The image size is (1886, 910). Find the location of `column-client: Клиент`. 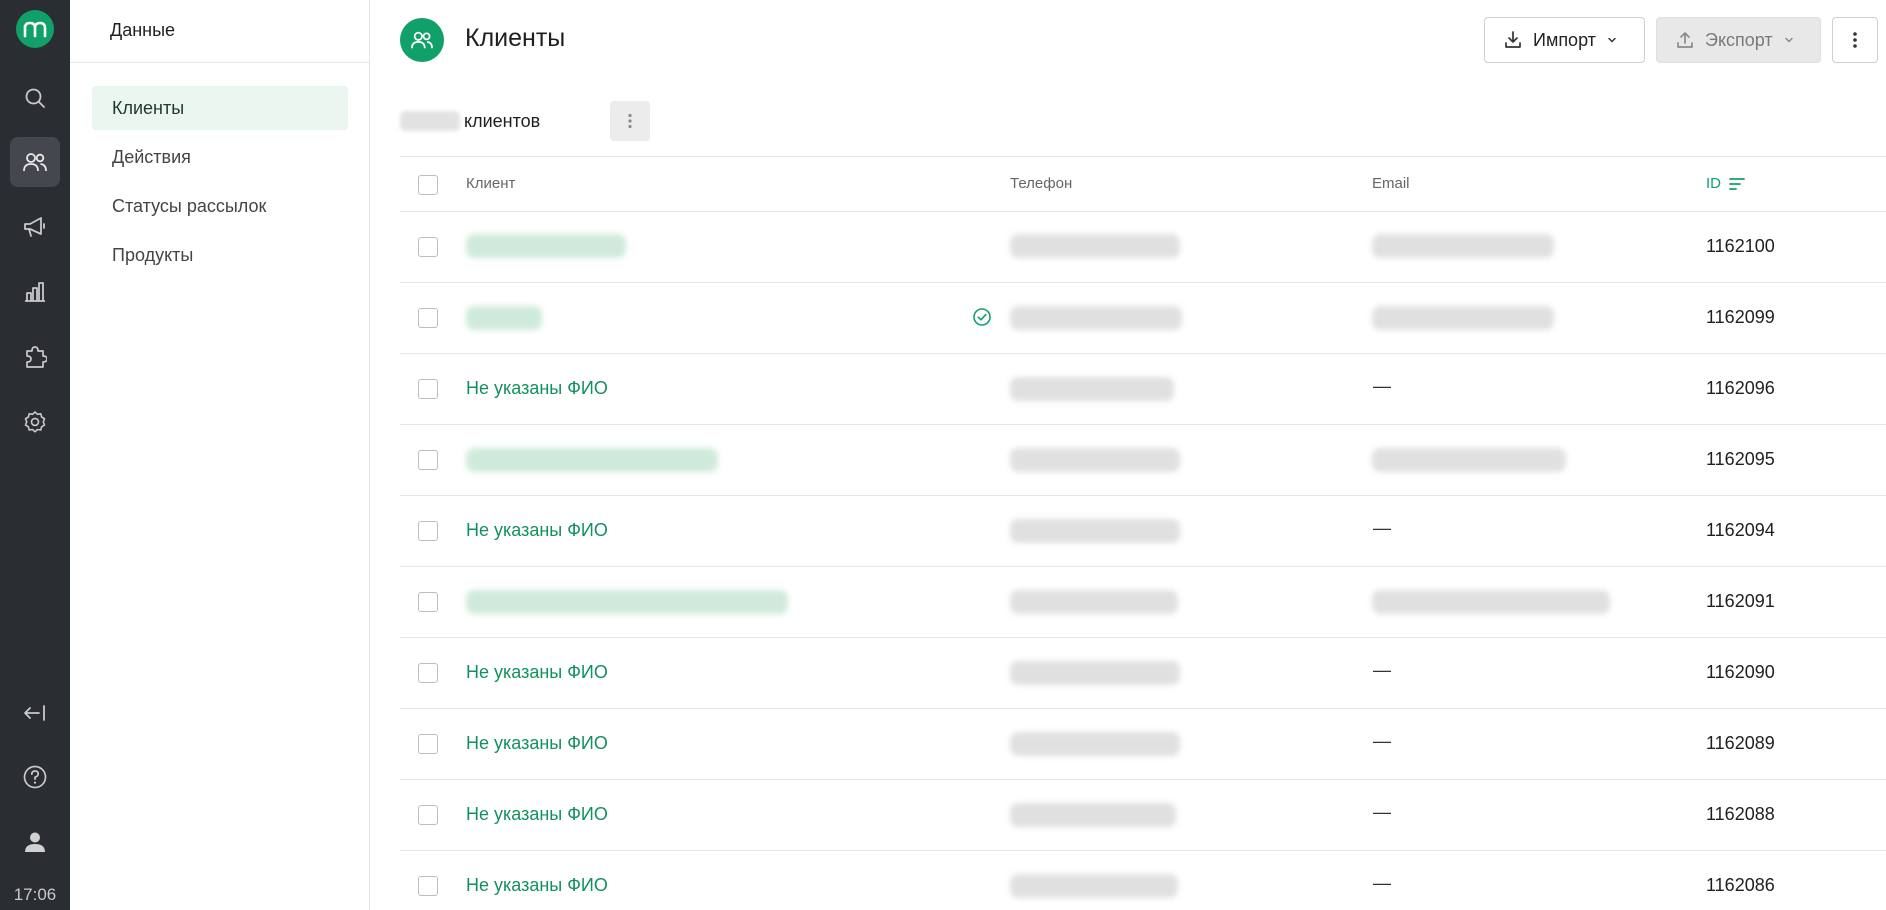

column-client: Клиент is located at coordinates (490, 183).